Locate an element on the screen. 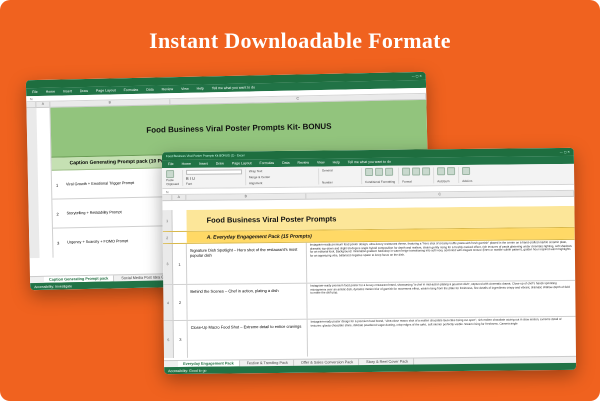  ribbon-font: B I U Font is located at coordinates (216, 177).